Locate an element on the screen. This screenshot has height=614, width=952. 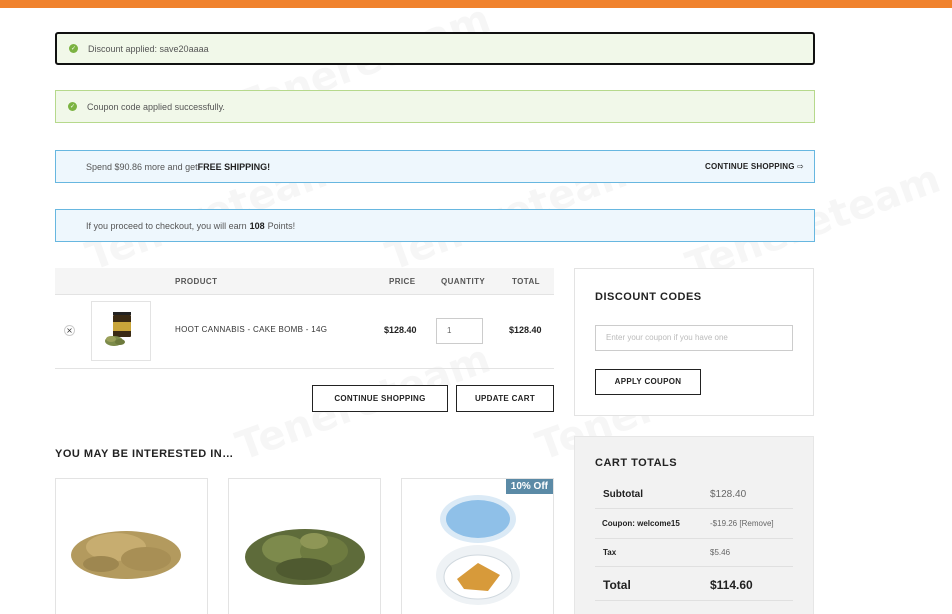
total-value: $114.60 is located at coordinates (731, 585).